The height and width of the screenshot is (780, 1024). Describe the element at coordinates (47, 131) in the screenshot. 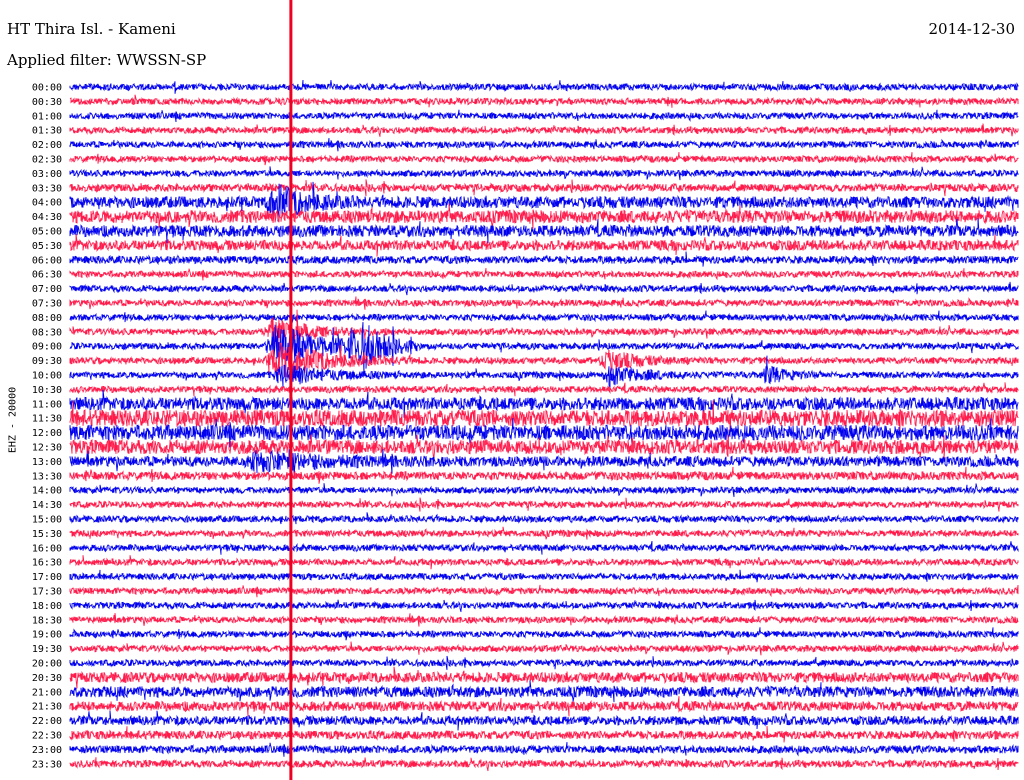

I see `time-label: 01:30` at that location.